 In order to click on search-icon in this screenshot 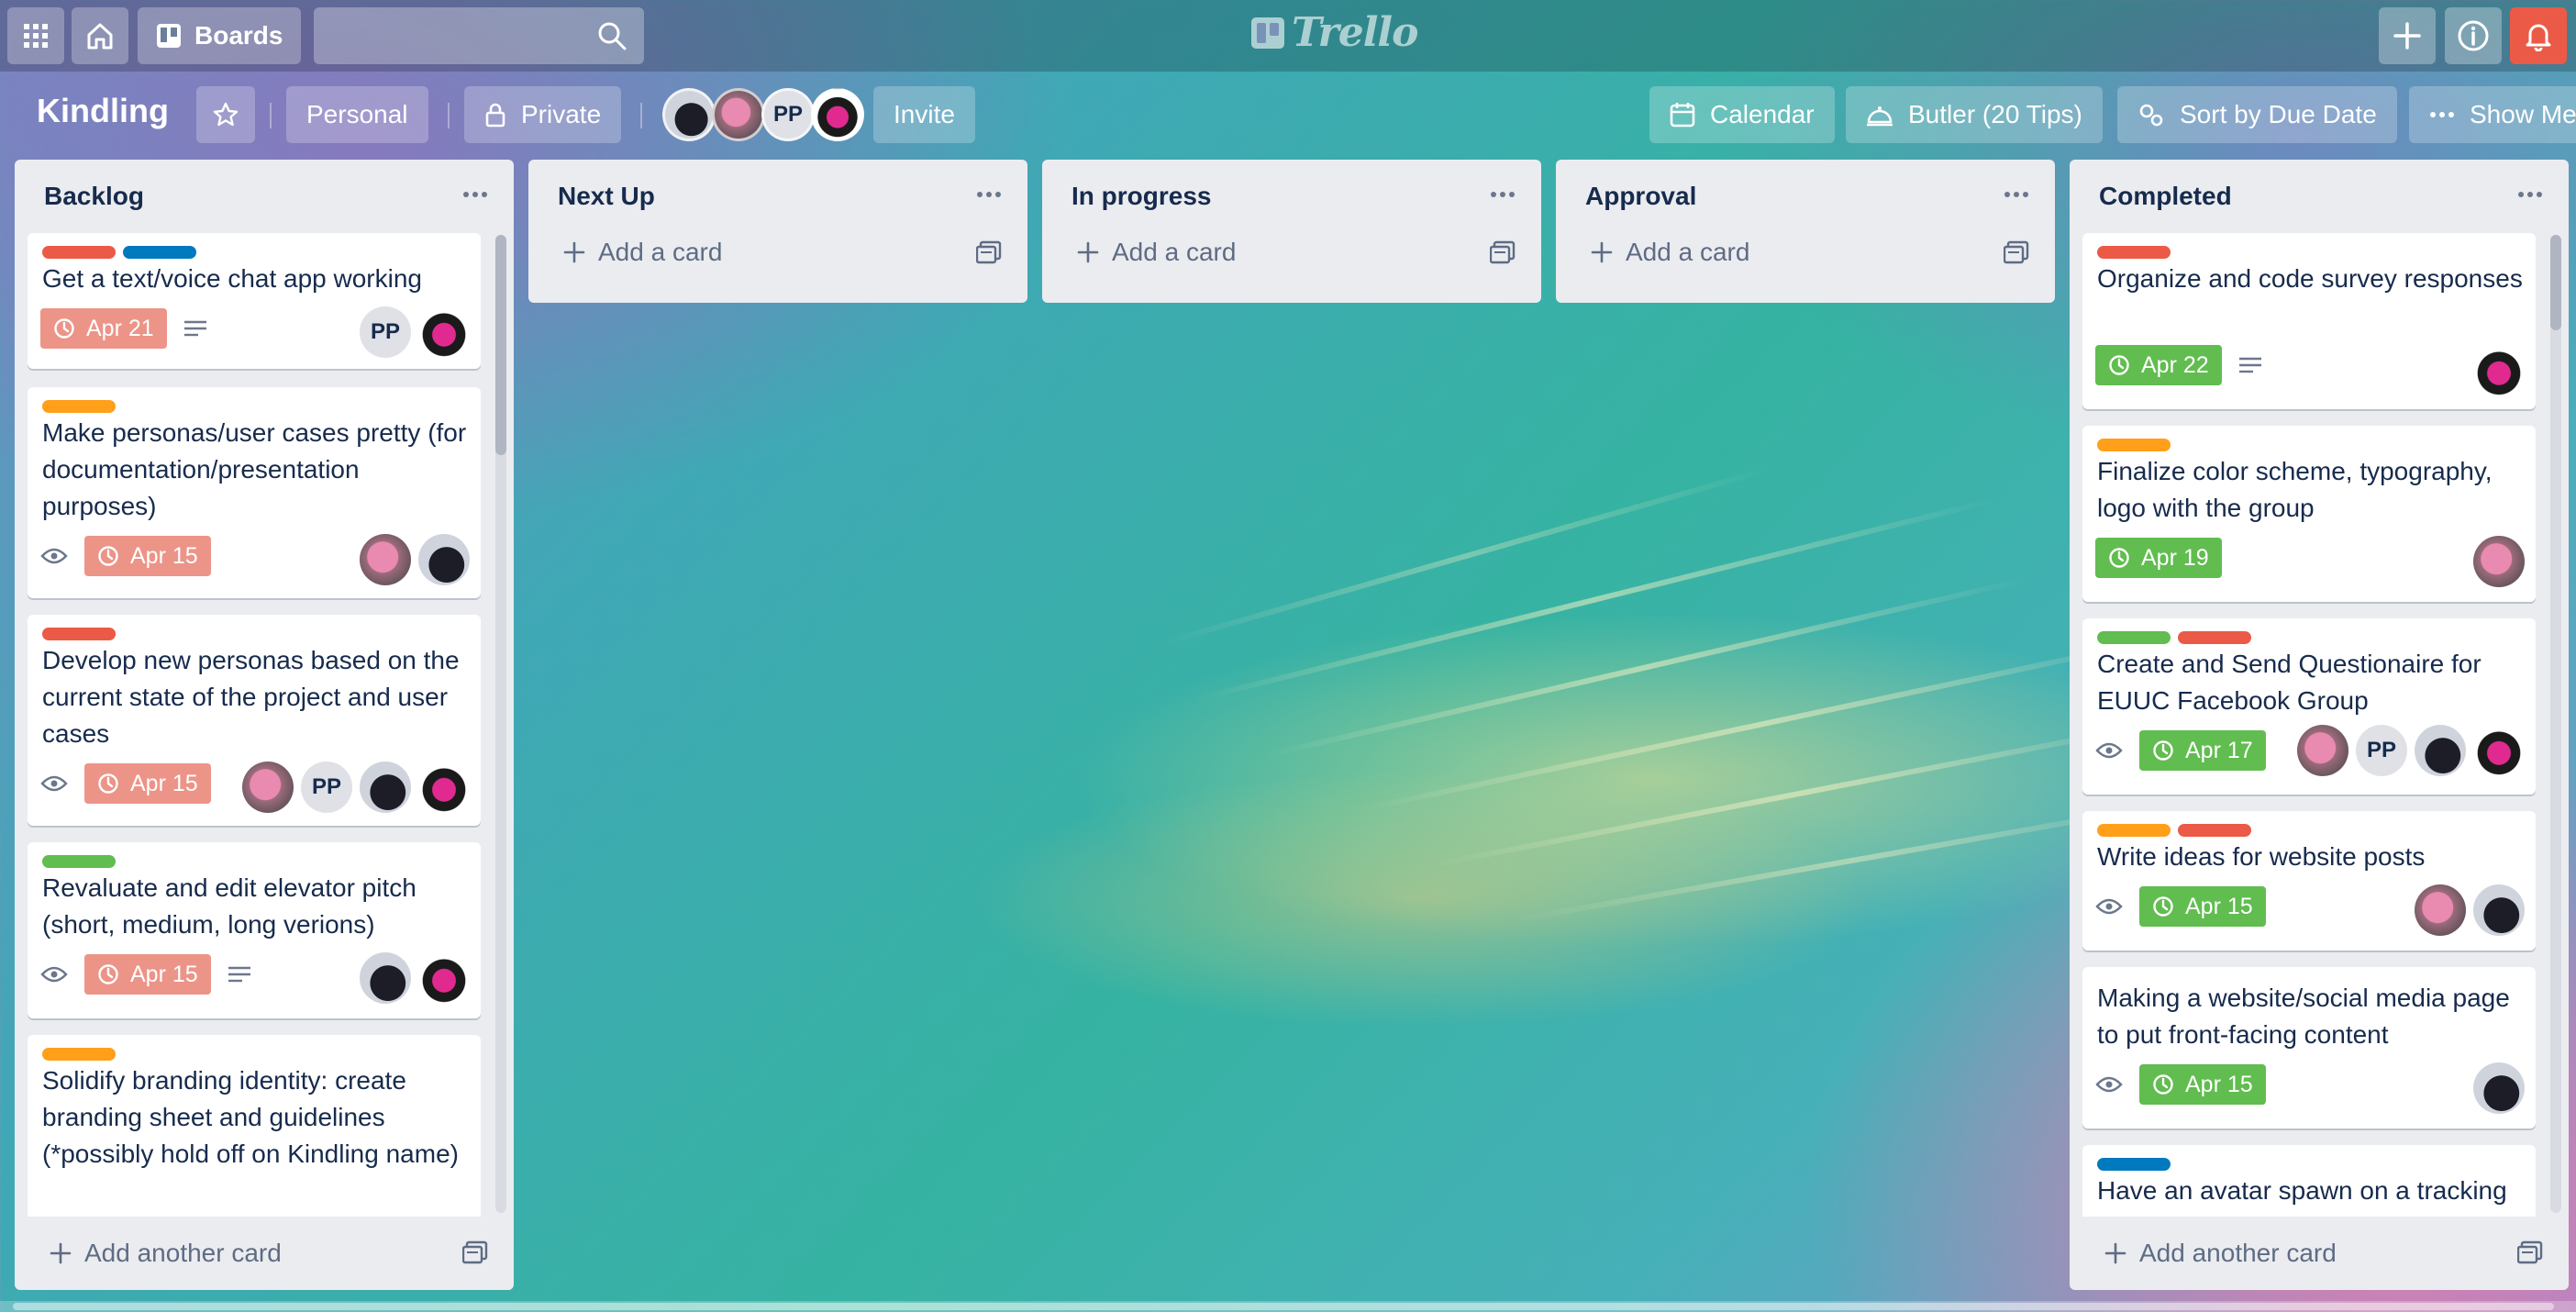, I will do `click(611, 35)`.